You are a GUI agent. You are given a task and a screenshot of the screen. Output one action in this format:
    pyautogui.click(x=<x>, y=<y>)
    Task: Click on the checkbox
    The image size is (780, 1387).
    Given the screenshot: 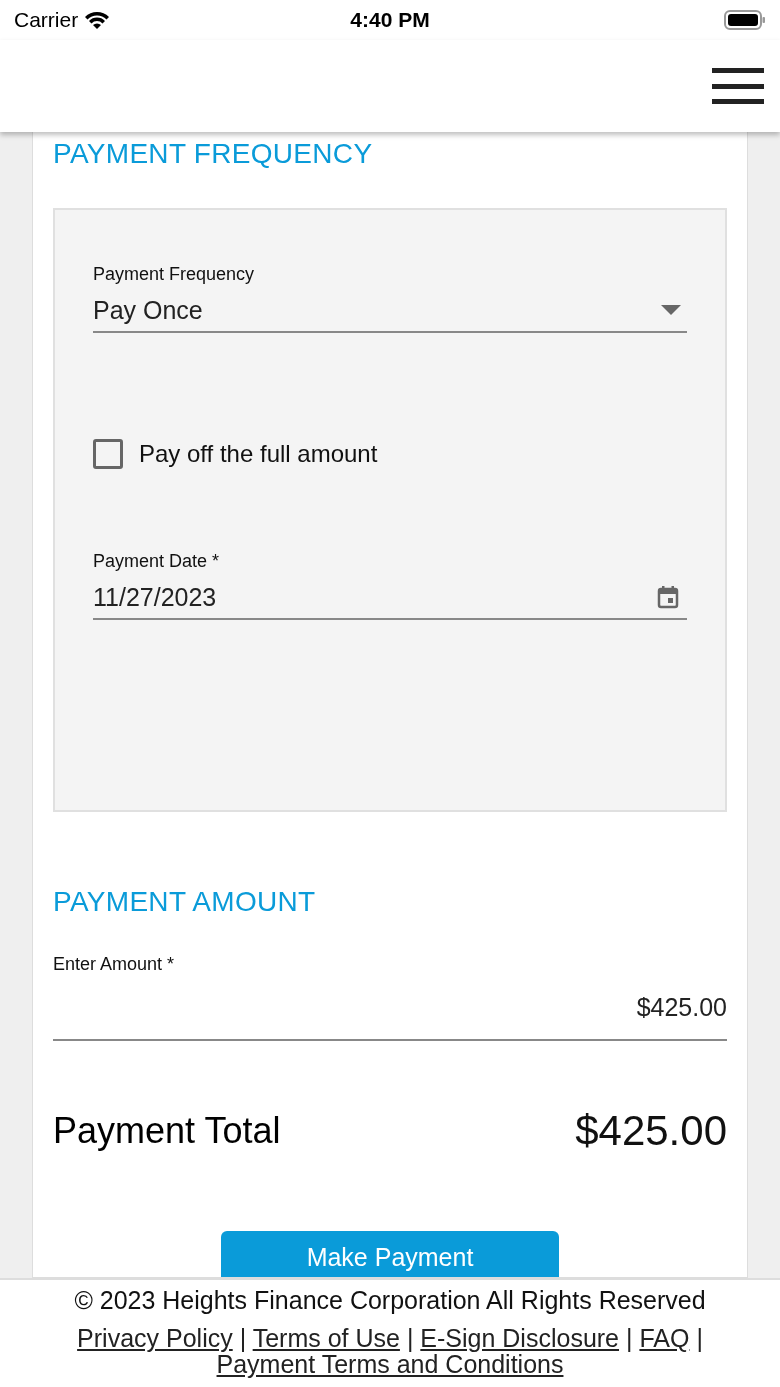 What is the action you would take?
    pyautogui.click(x=108, y=454)
    